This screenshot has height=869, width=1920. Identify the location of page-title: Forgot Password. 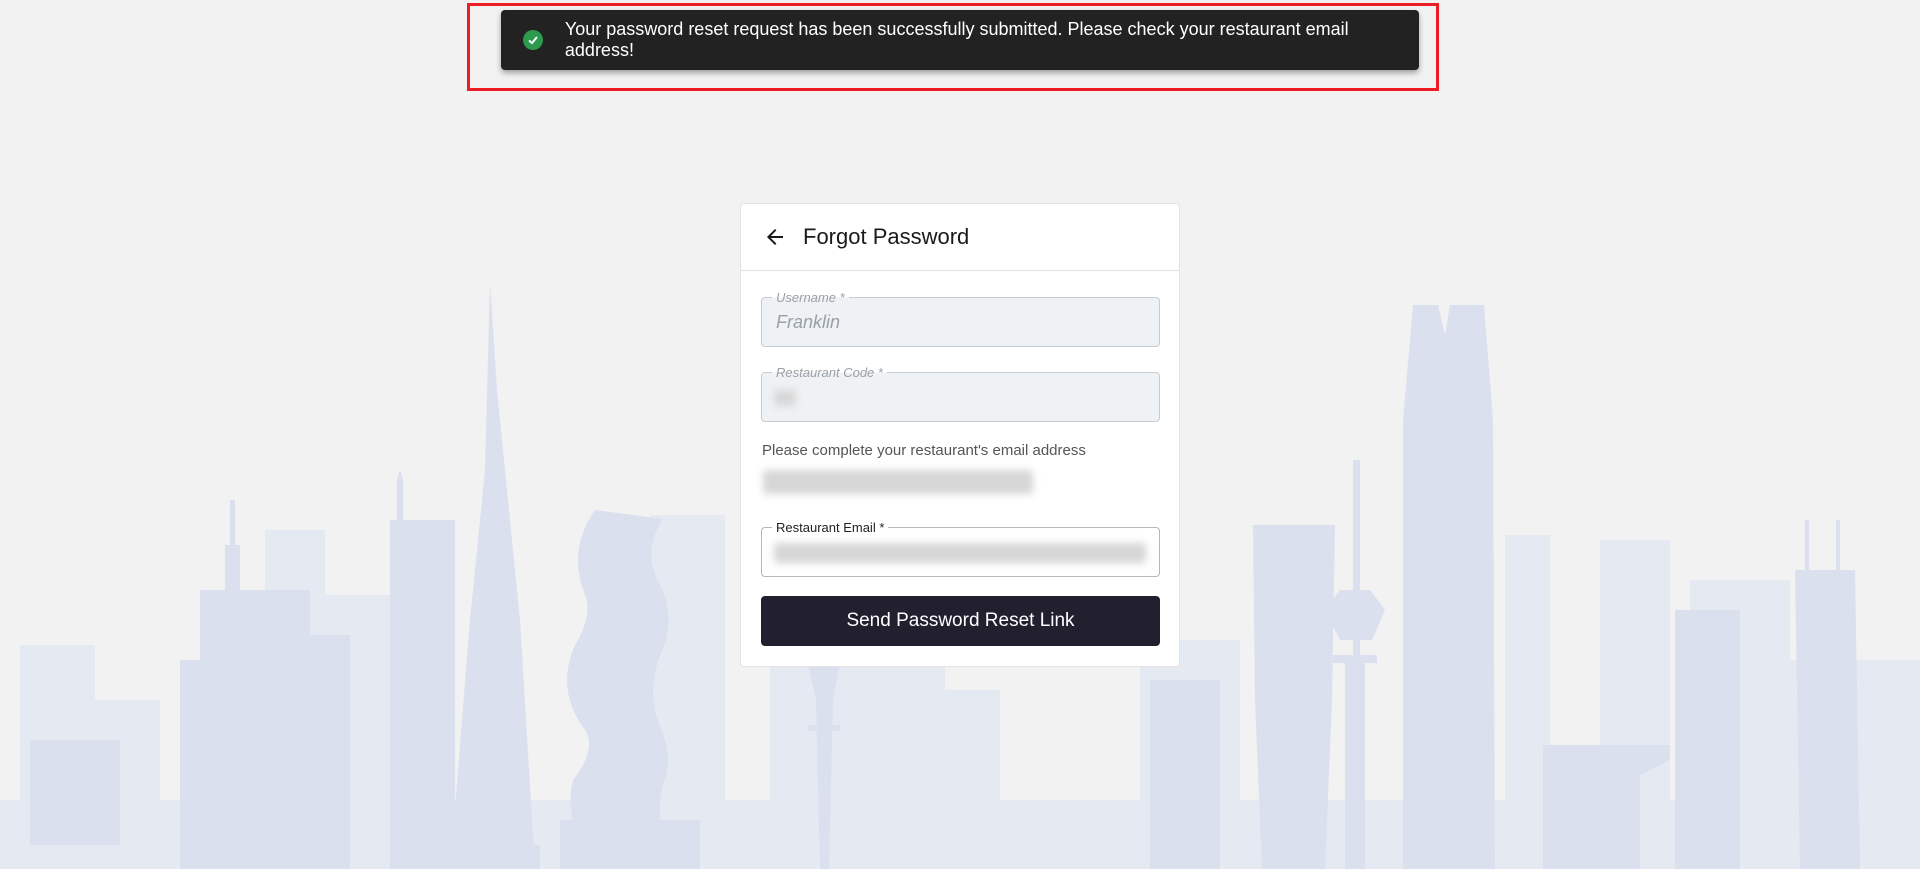
(886, 236).